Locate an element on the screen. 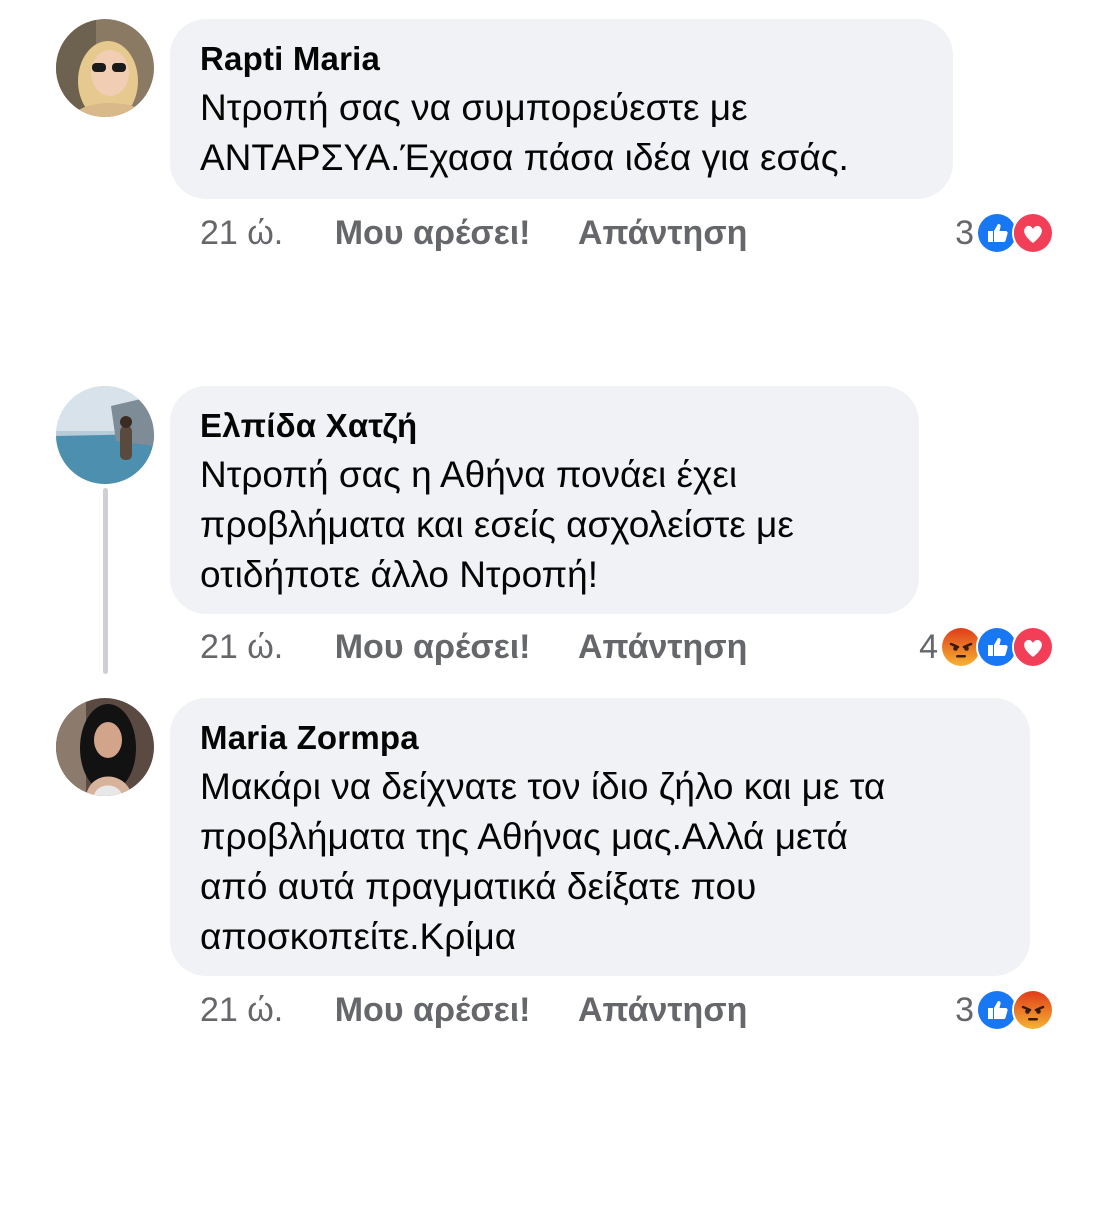  comment-text-line: αποσκοπείτε.Κρίμα is located at coordinates (358, 936).